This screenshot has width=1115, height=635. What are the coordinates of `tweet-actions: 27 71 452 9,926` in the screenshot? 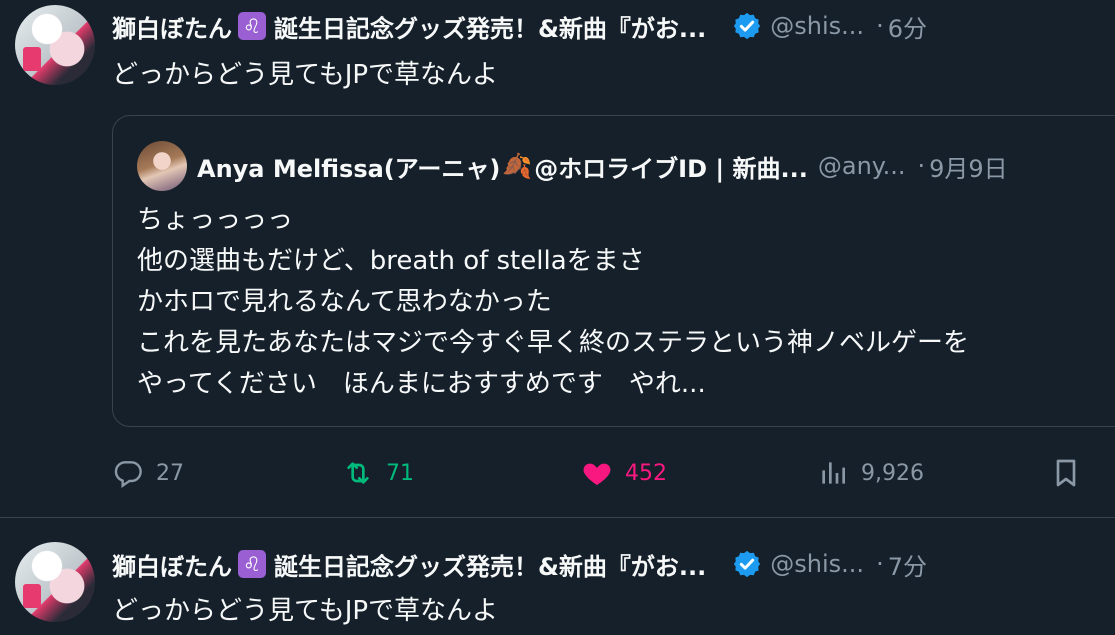 It's located at (613, 473).